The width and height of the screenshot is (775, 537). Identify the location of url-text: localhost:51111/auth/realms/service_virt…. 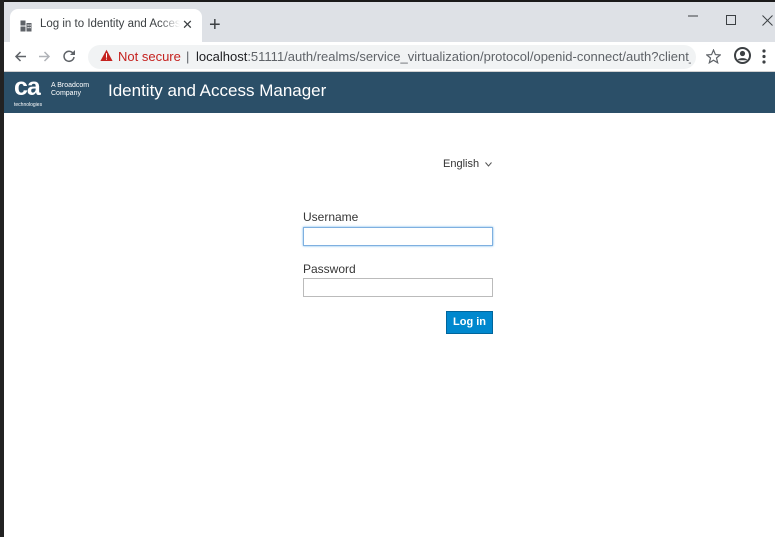
(443, 56).